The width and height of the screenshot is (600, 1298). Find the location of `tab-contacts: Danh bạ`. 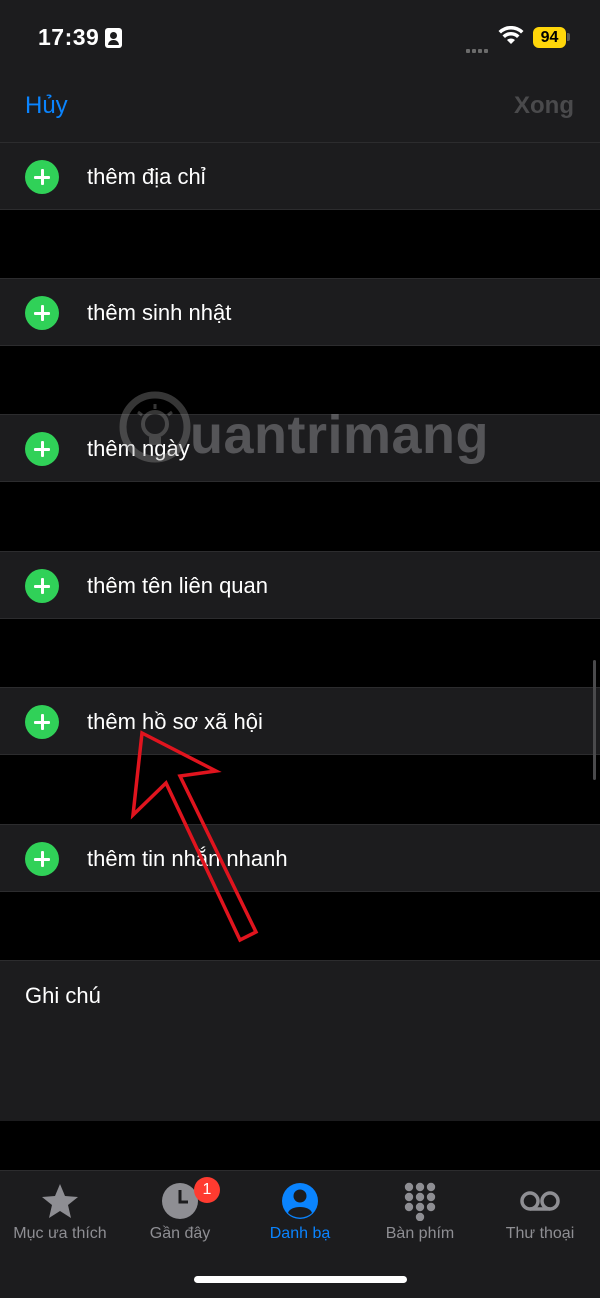

tab-contacts: Danh bạ is located at coordinates (300, 1211).